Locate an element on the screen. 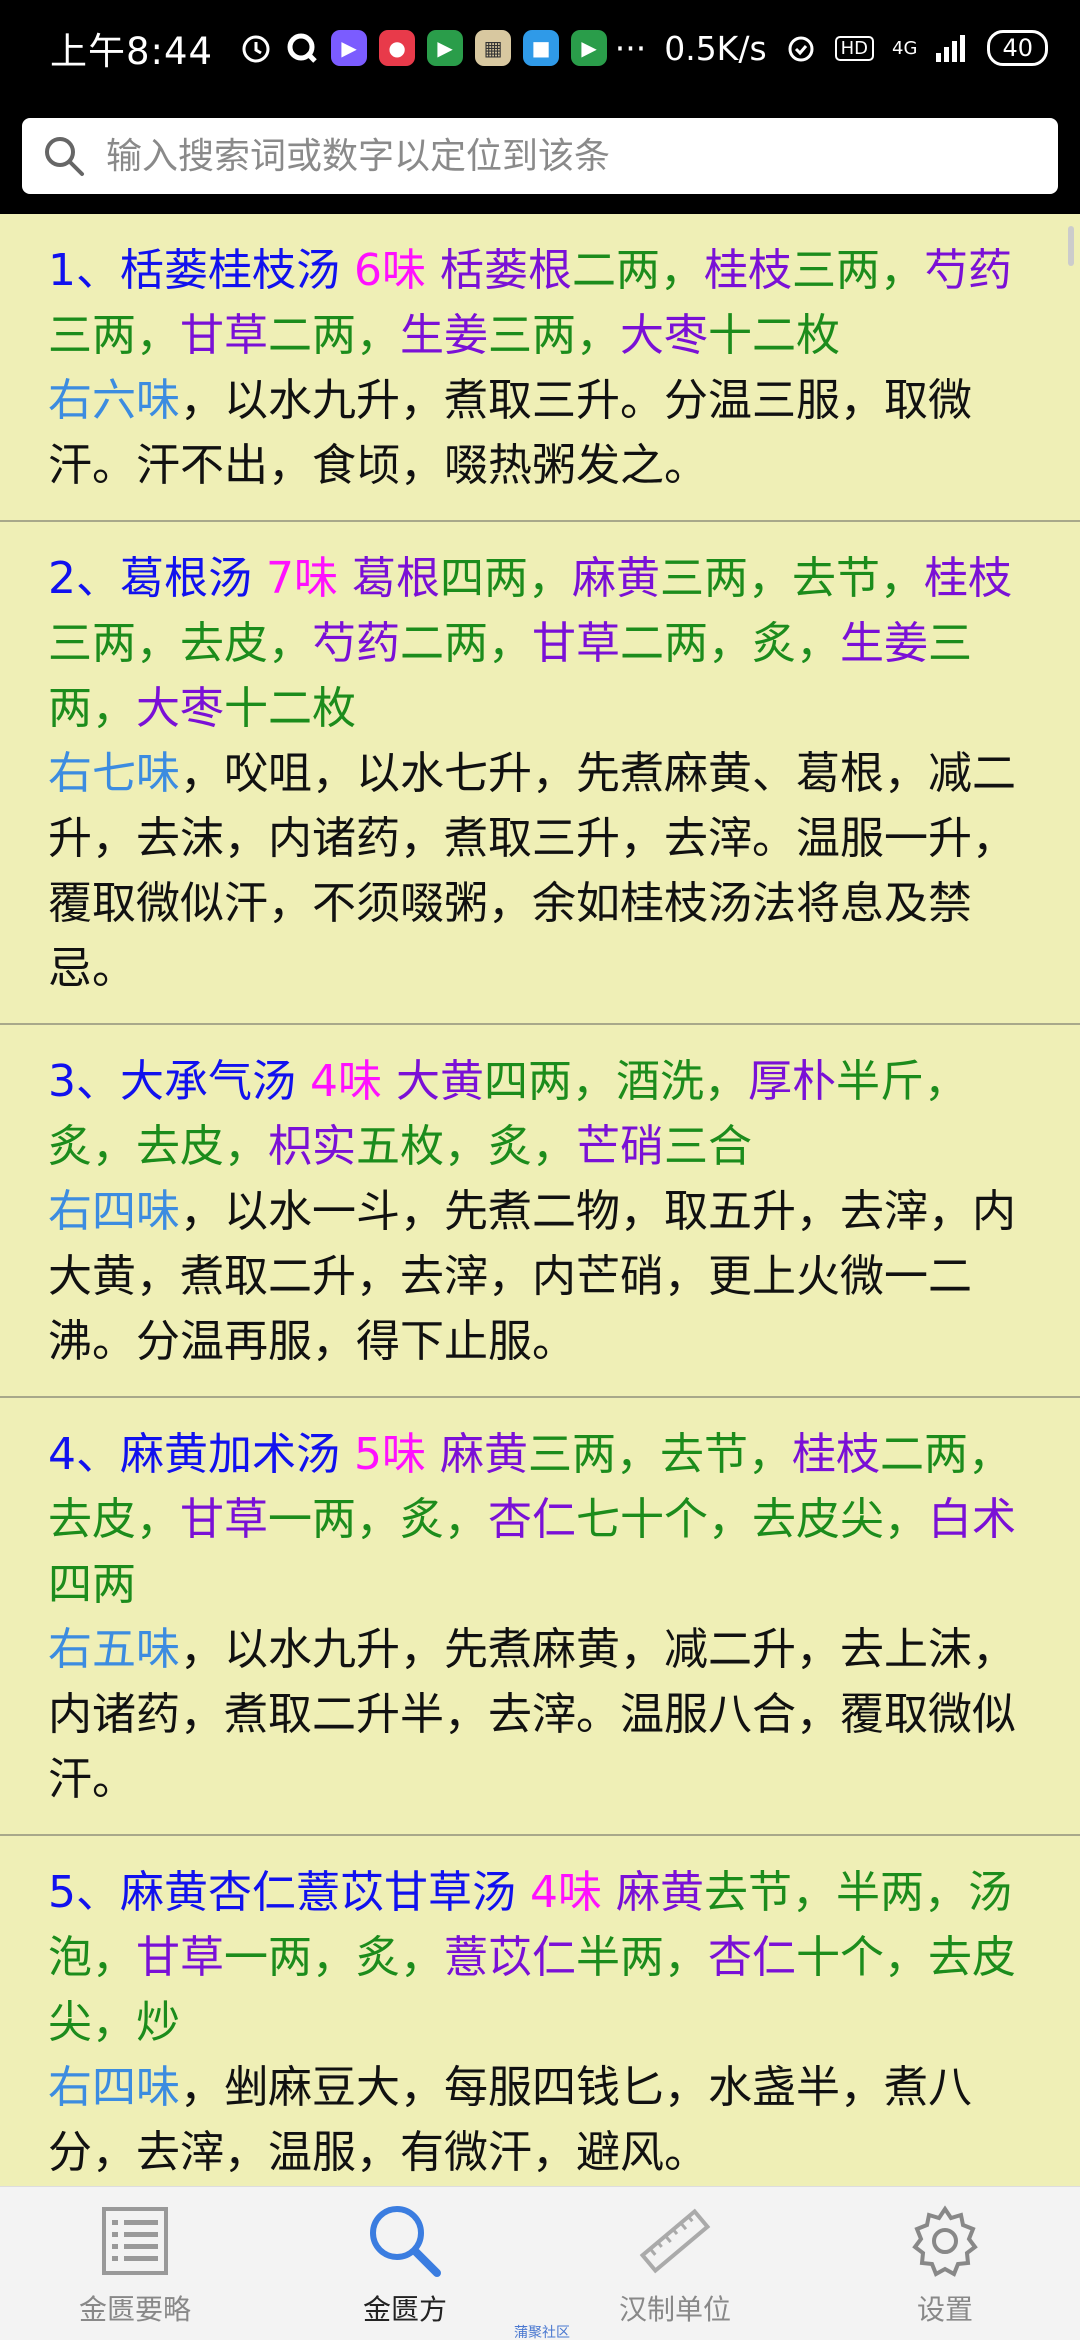 The height and width of the screenshot is (2340, 1080). blue-app-icon: ■ is located at coordinates (541, 48).